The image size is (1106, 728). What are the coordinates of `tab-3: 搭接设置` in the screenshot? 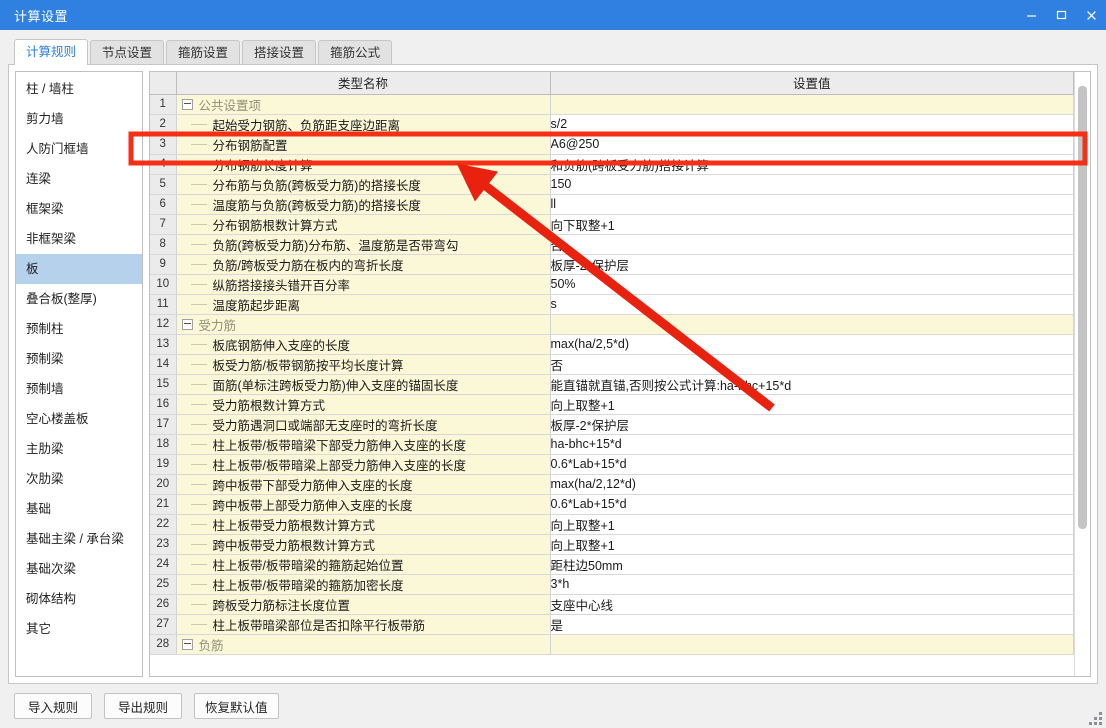 It's located at (279, 52).